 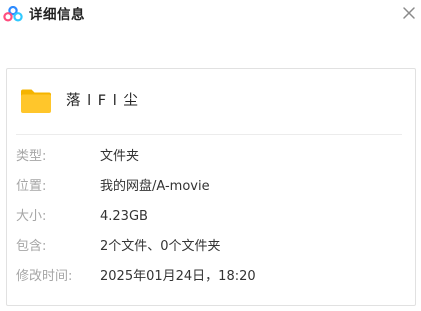 What do you see at coordinates (31, 246) in the screenshot?
I see `contains-label: 包含:` at bounding box center [31, 246].